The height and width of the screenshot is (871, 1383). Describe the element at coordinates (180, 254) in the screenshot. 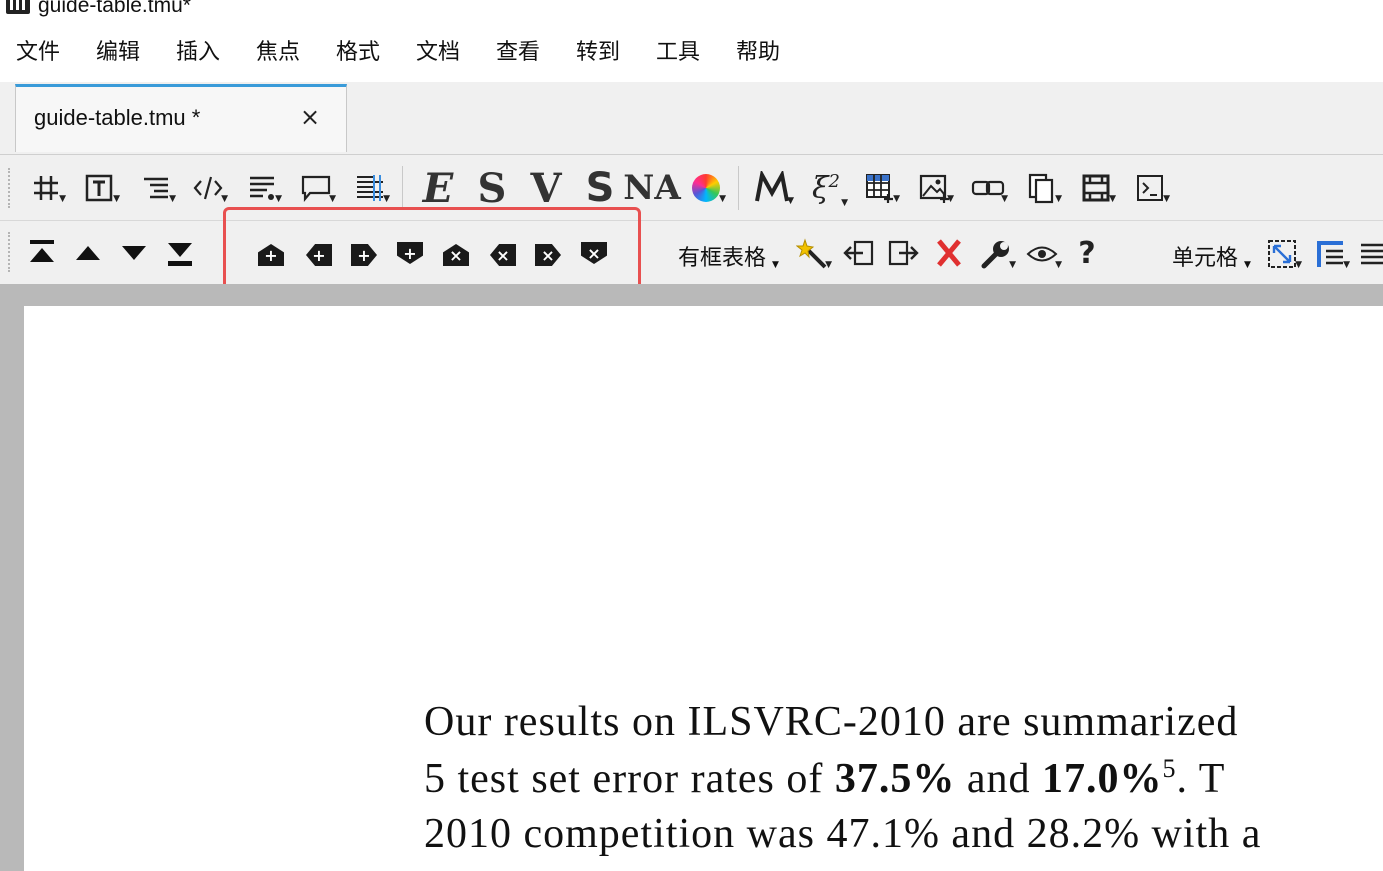

I see `move-bottom-icon` at that location.